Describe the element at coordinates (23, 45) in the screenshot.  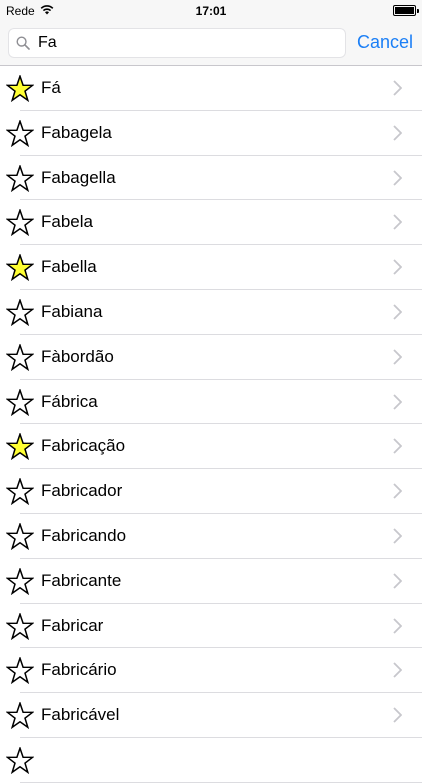
I see `search-icon` at that location.